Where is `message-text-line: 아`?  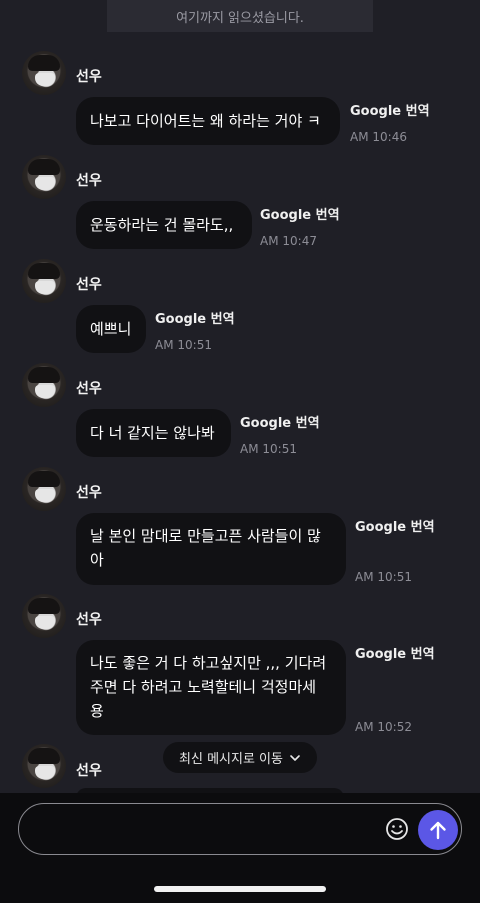 message-text-line: 아 is located at coordinates (97, 560).